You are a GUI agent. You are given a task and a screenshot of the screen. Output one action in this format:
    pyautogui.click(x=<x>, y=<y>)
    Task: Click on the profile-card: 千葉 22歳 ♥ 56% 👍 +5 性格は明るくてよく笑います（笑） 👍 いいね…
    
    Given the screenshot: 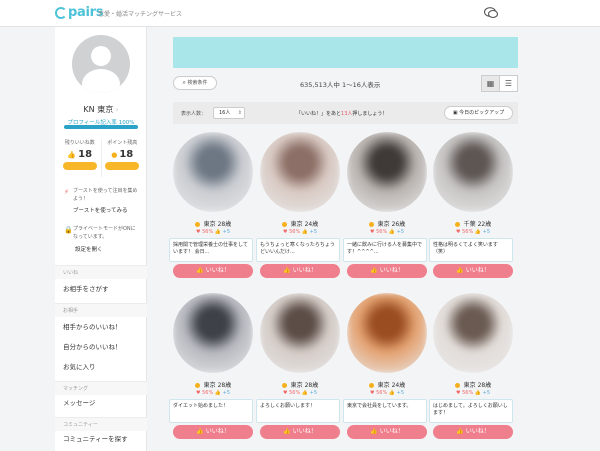 What is the action you would take?
    pyautogui.click(x=471, y=209)
    